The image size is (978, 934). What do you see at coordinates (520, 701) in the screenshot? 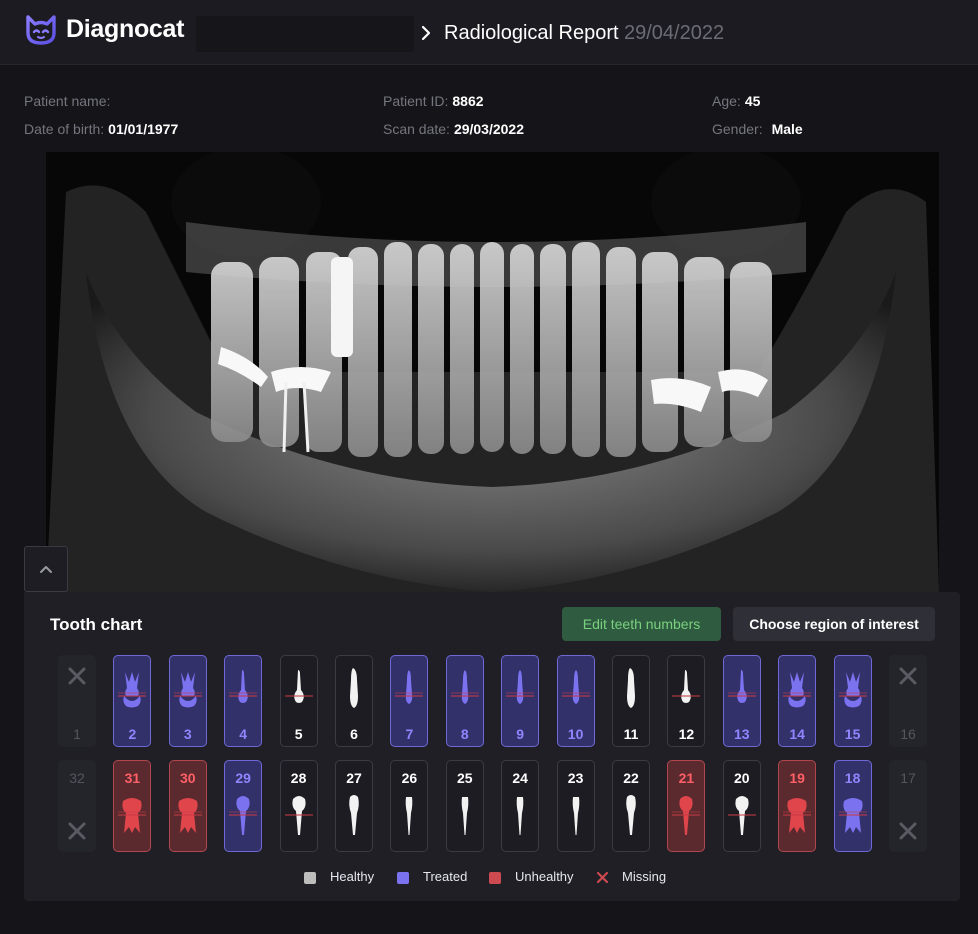
I see `tooth-9: 9` at bounding box center [520, 701].